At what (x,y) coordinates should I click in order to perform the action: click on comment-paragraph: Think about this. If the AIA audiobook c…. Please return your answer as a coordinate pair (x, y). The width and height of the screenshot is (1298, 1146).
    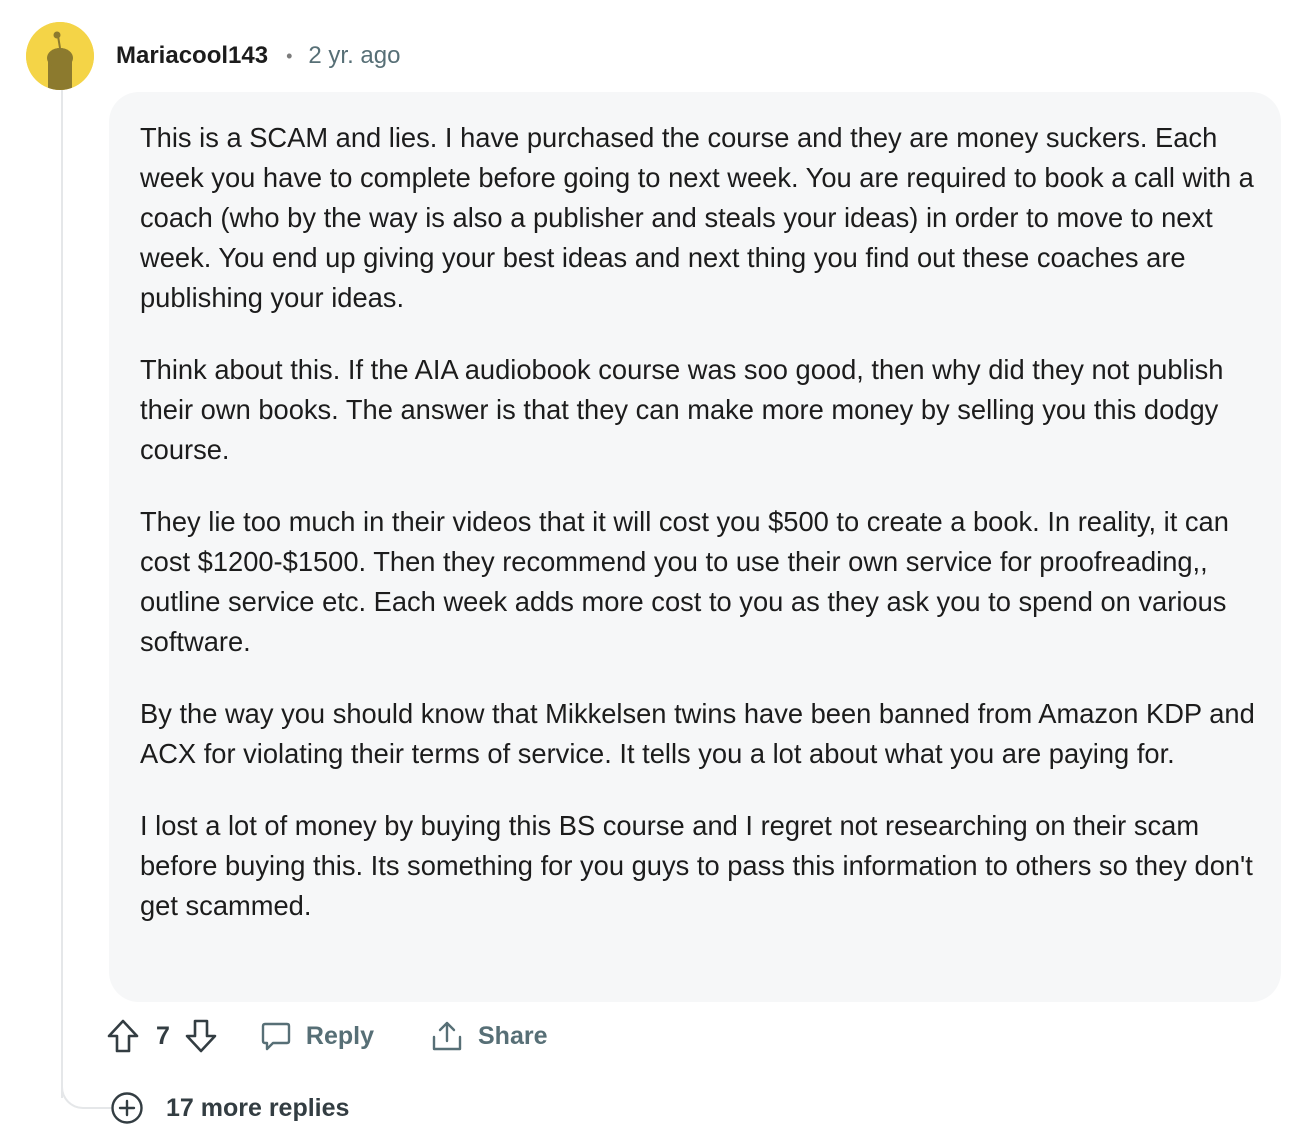
    Looking at the image, I should click on (682, 409).